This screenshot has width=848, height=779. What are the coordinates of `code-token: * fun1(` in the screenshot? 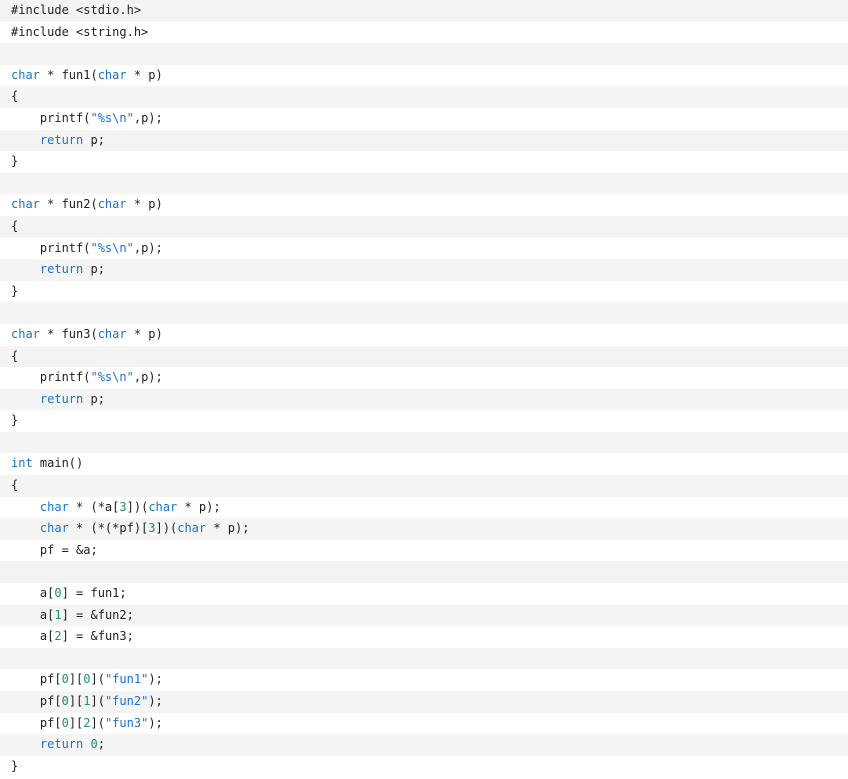 It's located at (68, 74).